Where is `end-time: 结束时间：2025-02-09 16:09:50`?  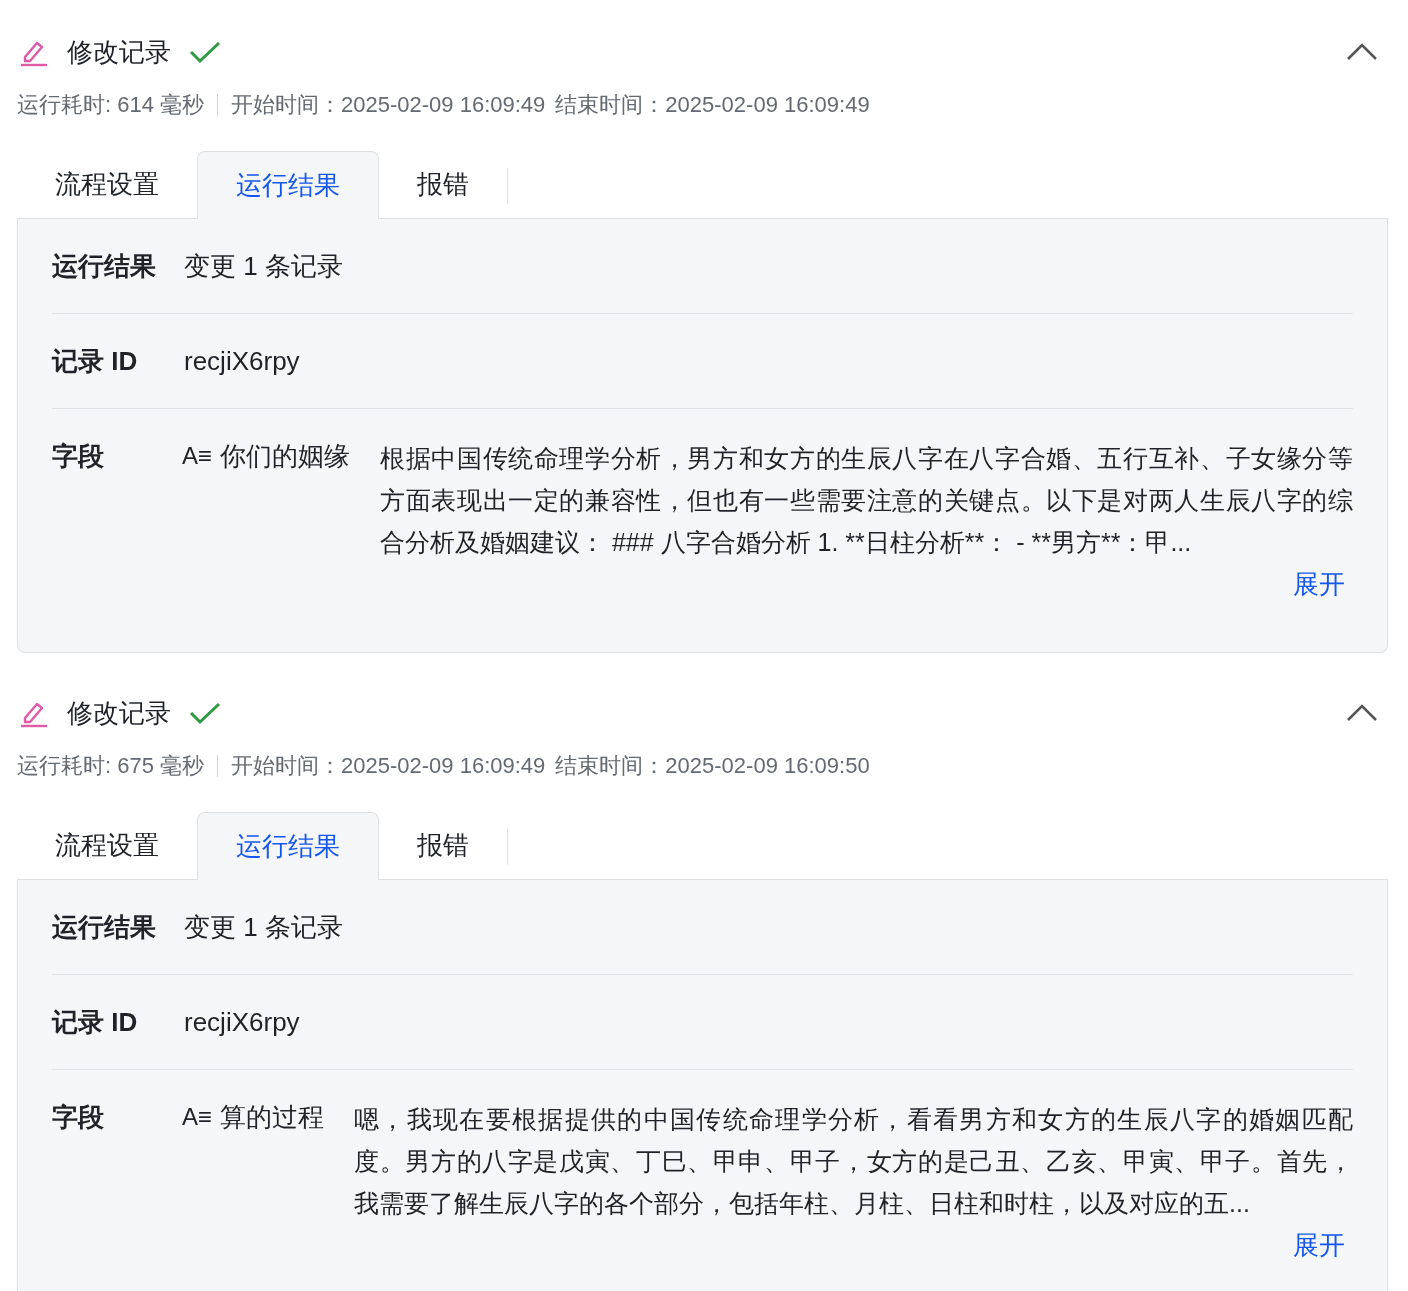 end-time: 结束时间：2025-02-09 16:09:50 is located at coordinates (712, 766).